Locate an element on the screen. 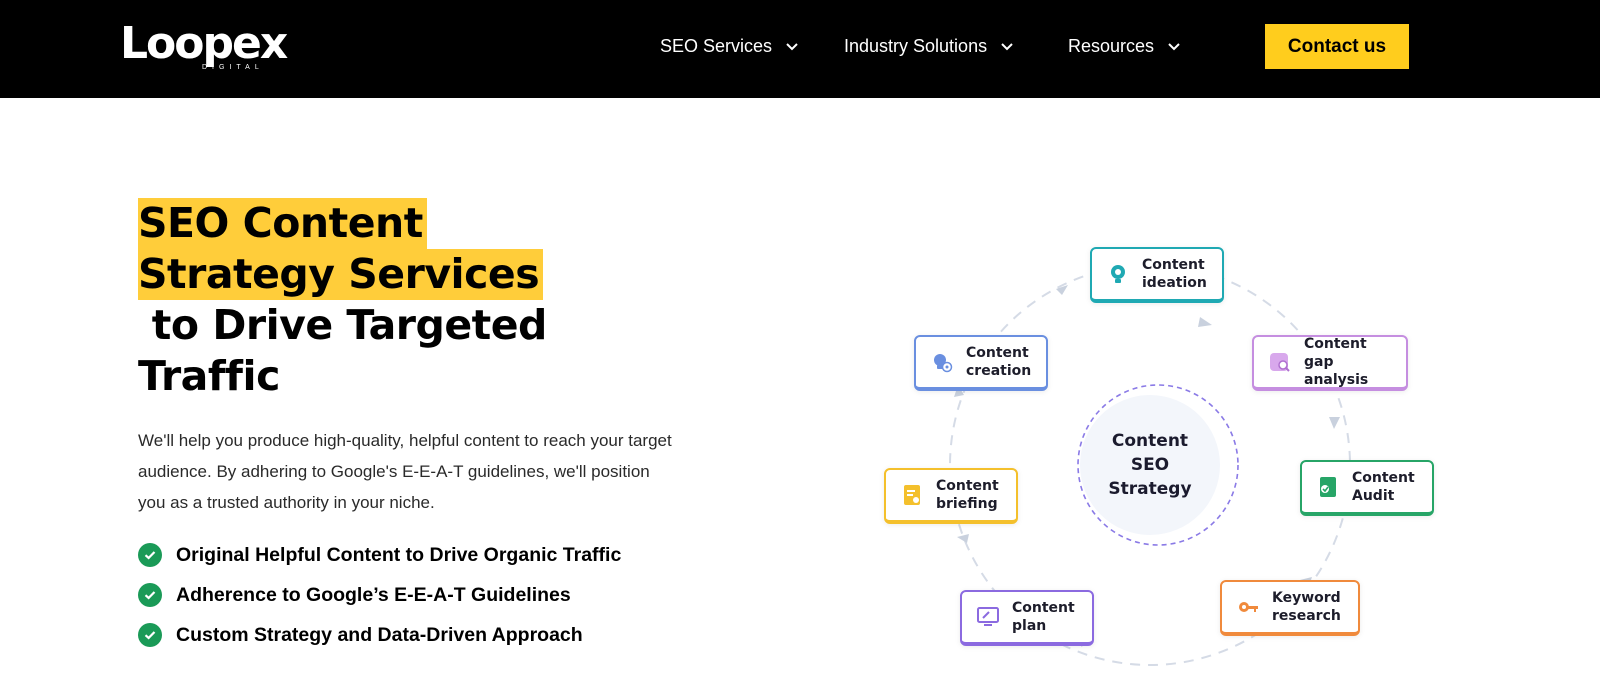 The width and height of the screenshot is (1600, 700). search-doc-icon is located at coordinates (1280, 362).